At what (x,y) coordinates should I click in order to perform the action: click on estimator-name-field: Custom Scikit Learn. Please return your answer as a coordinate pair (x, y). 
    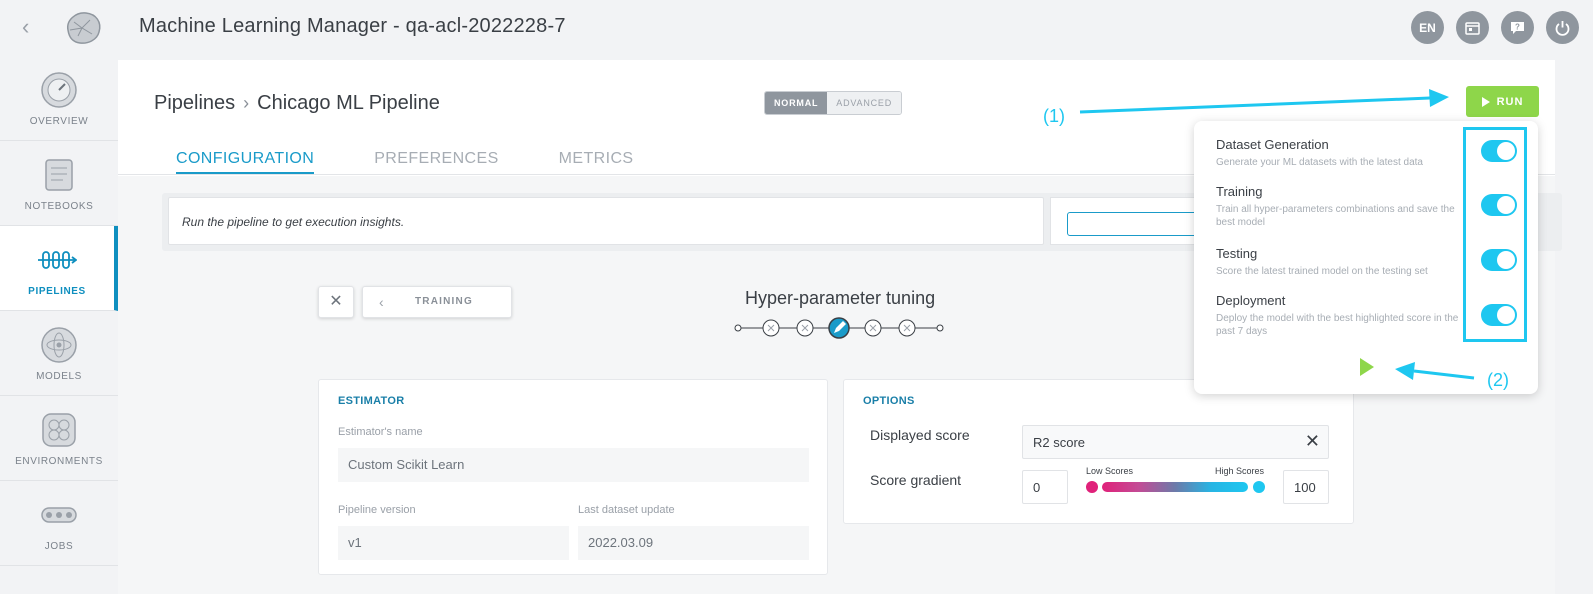
    Looking at the image, I should click on (573, 465).